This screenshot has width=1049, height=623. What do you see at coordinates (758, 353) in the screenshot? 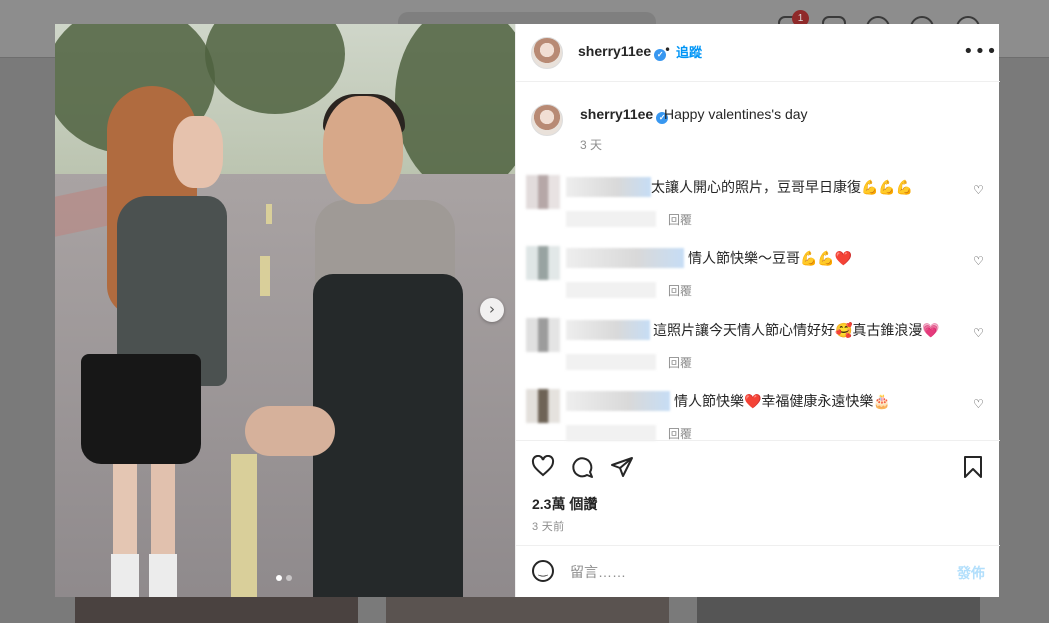
I see `comment-item: 這照片讓今天情人節心情好好🥰真古錐浪漫💗 回覆 ♡` at bounding box center [758, 353].